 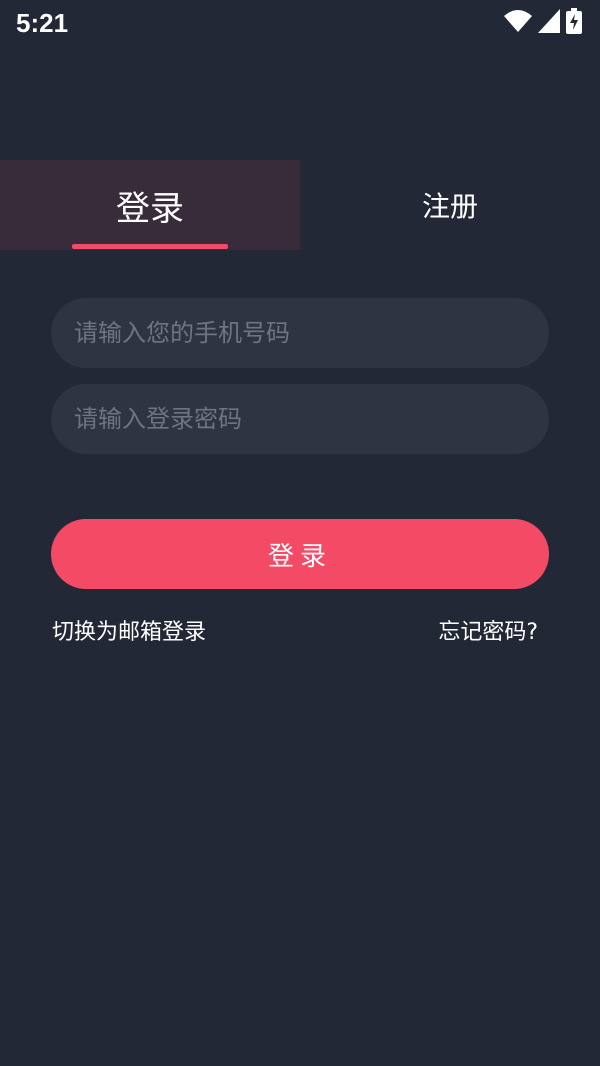 I want to click on auth-tabs: 登录 注册, so click(x=300, y=205).